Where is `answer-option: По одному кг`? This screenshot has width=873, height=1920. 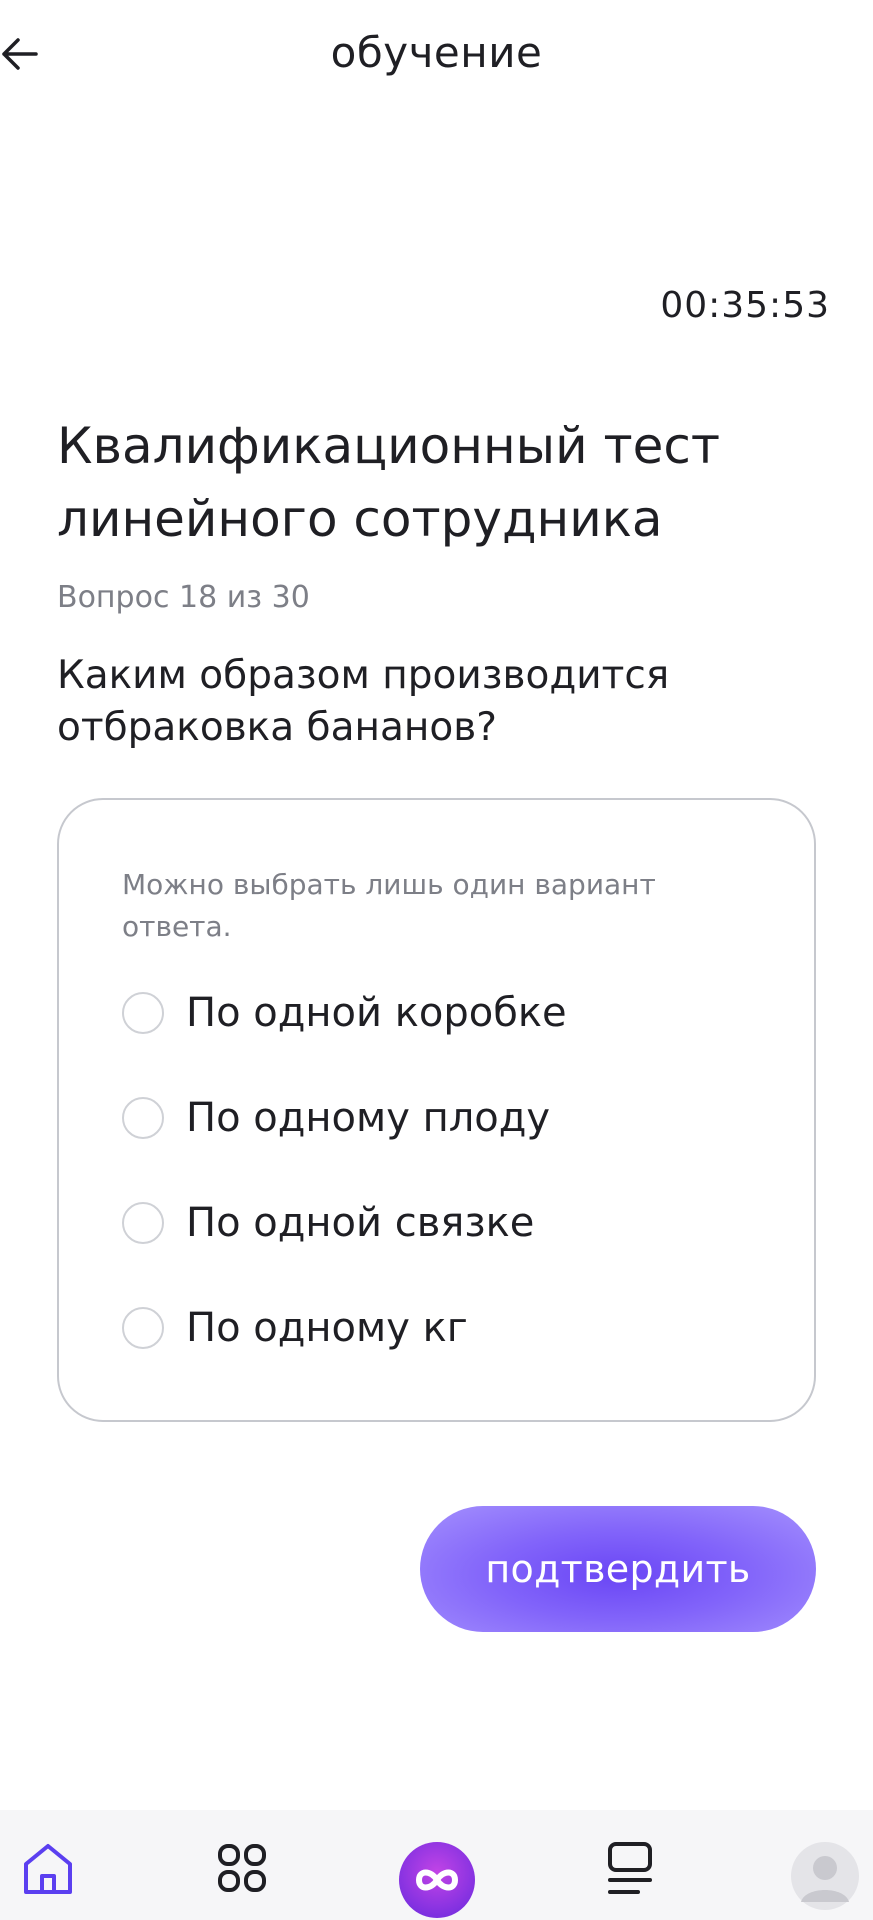
answer-option: По одному кг is located at coordinates (295, 1328).